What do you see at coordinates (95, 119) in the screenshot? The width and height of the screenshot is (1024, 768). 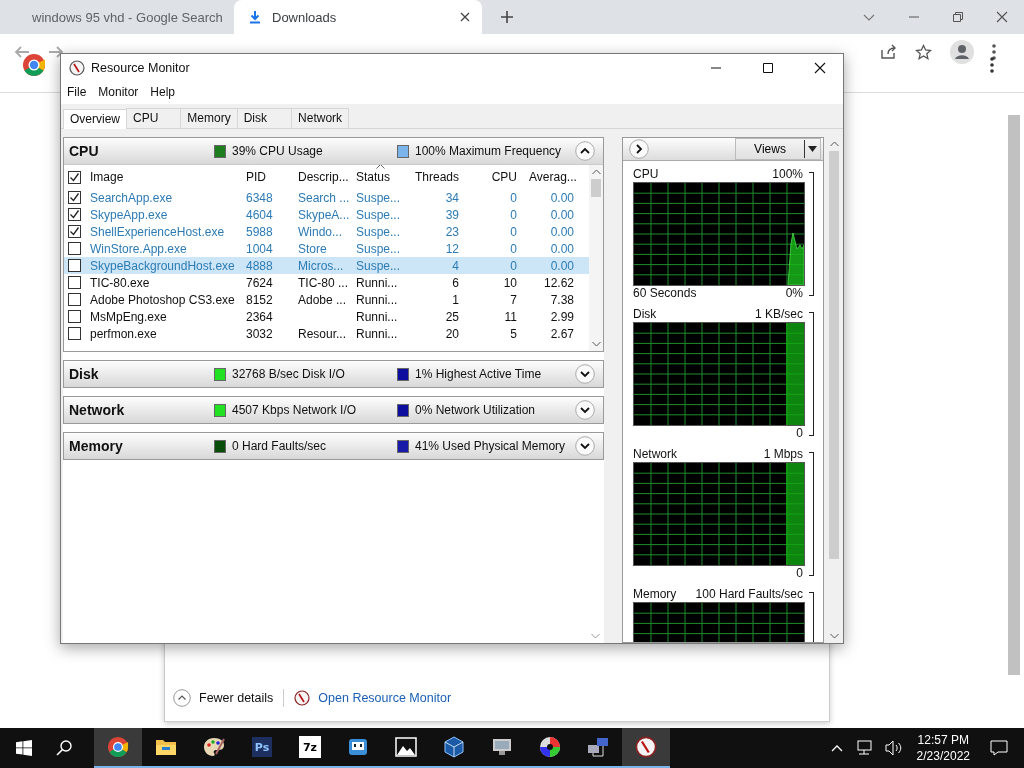 I see `tab: Overview` at bounding box center [95, 119].